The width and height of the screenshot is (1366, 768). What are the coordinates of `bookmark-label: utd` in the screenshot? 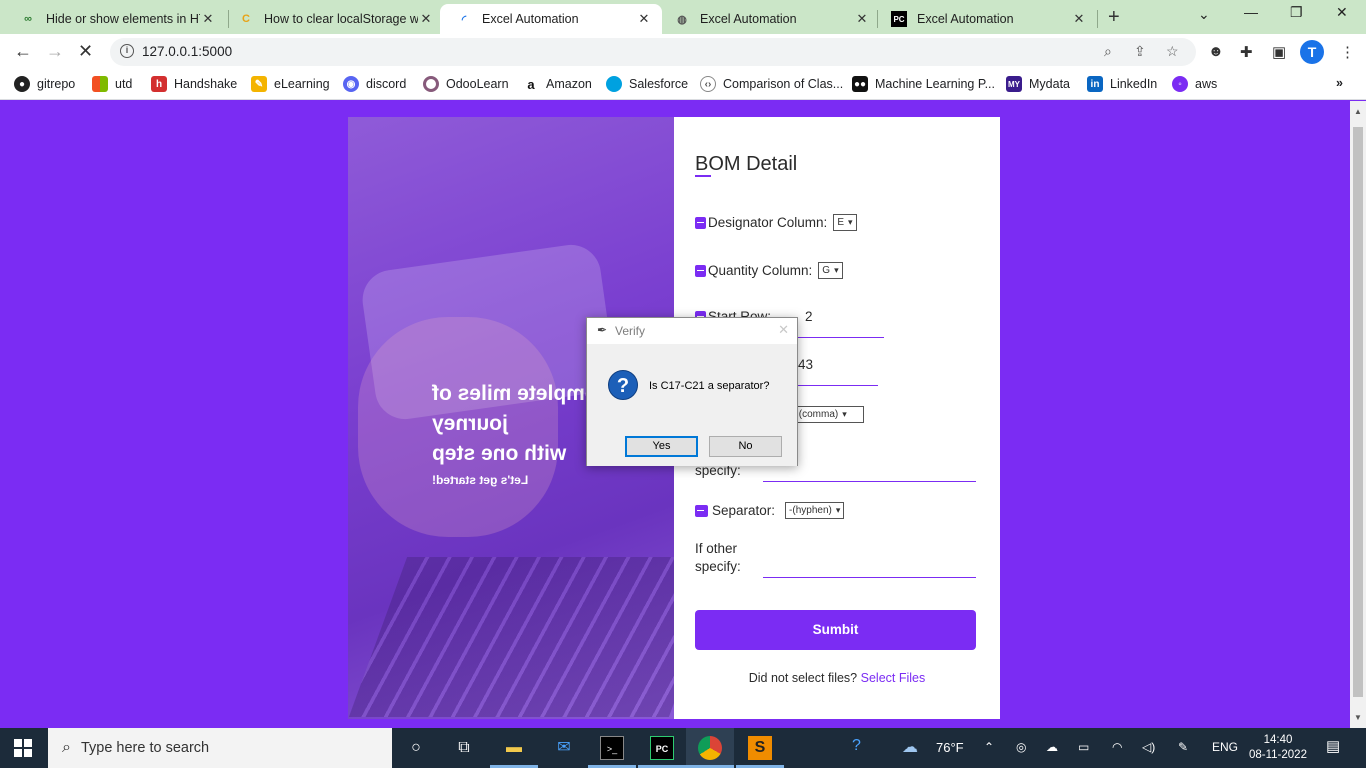 It's located at (124, 84).